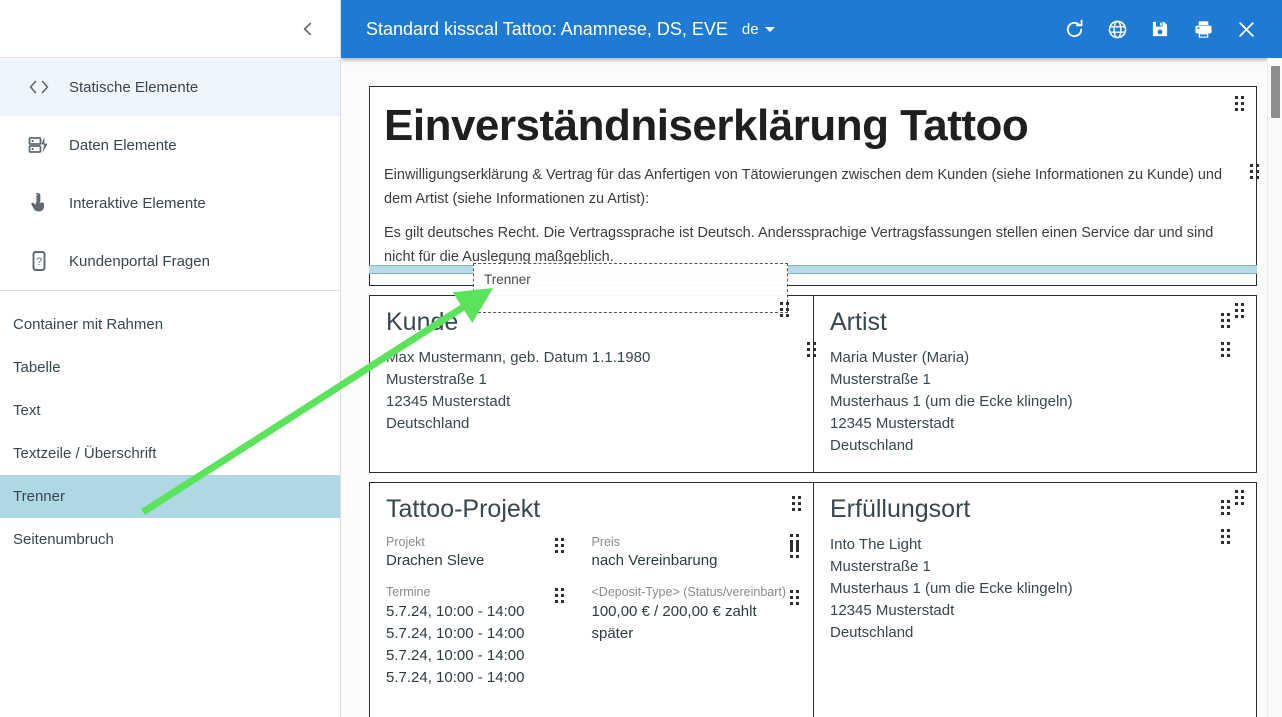 The height and width of the screenshot is (717, 1282). Describe the element at coordinates (88, 324) in the screenshot. I see `element-item-label: Container mit Rahmen` at that location.